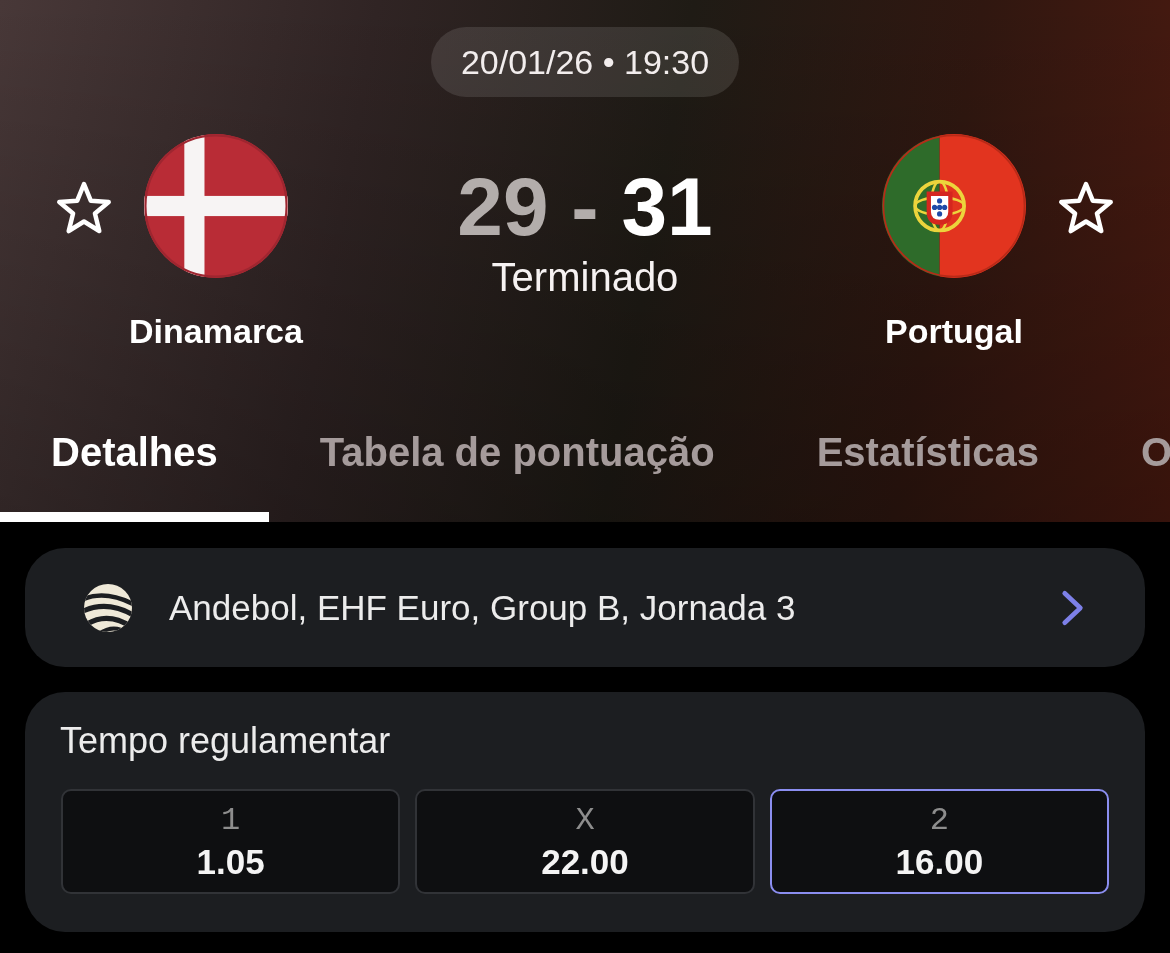 The height and width of the screenshot is (953, 1170). Describe the element at coordinates (939, 841) in the screenshot. I see `odds-button: 2 16.00` at that location.